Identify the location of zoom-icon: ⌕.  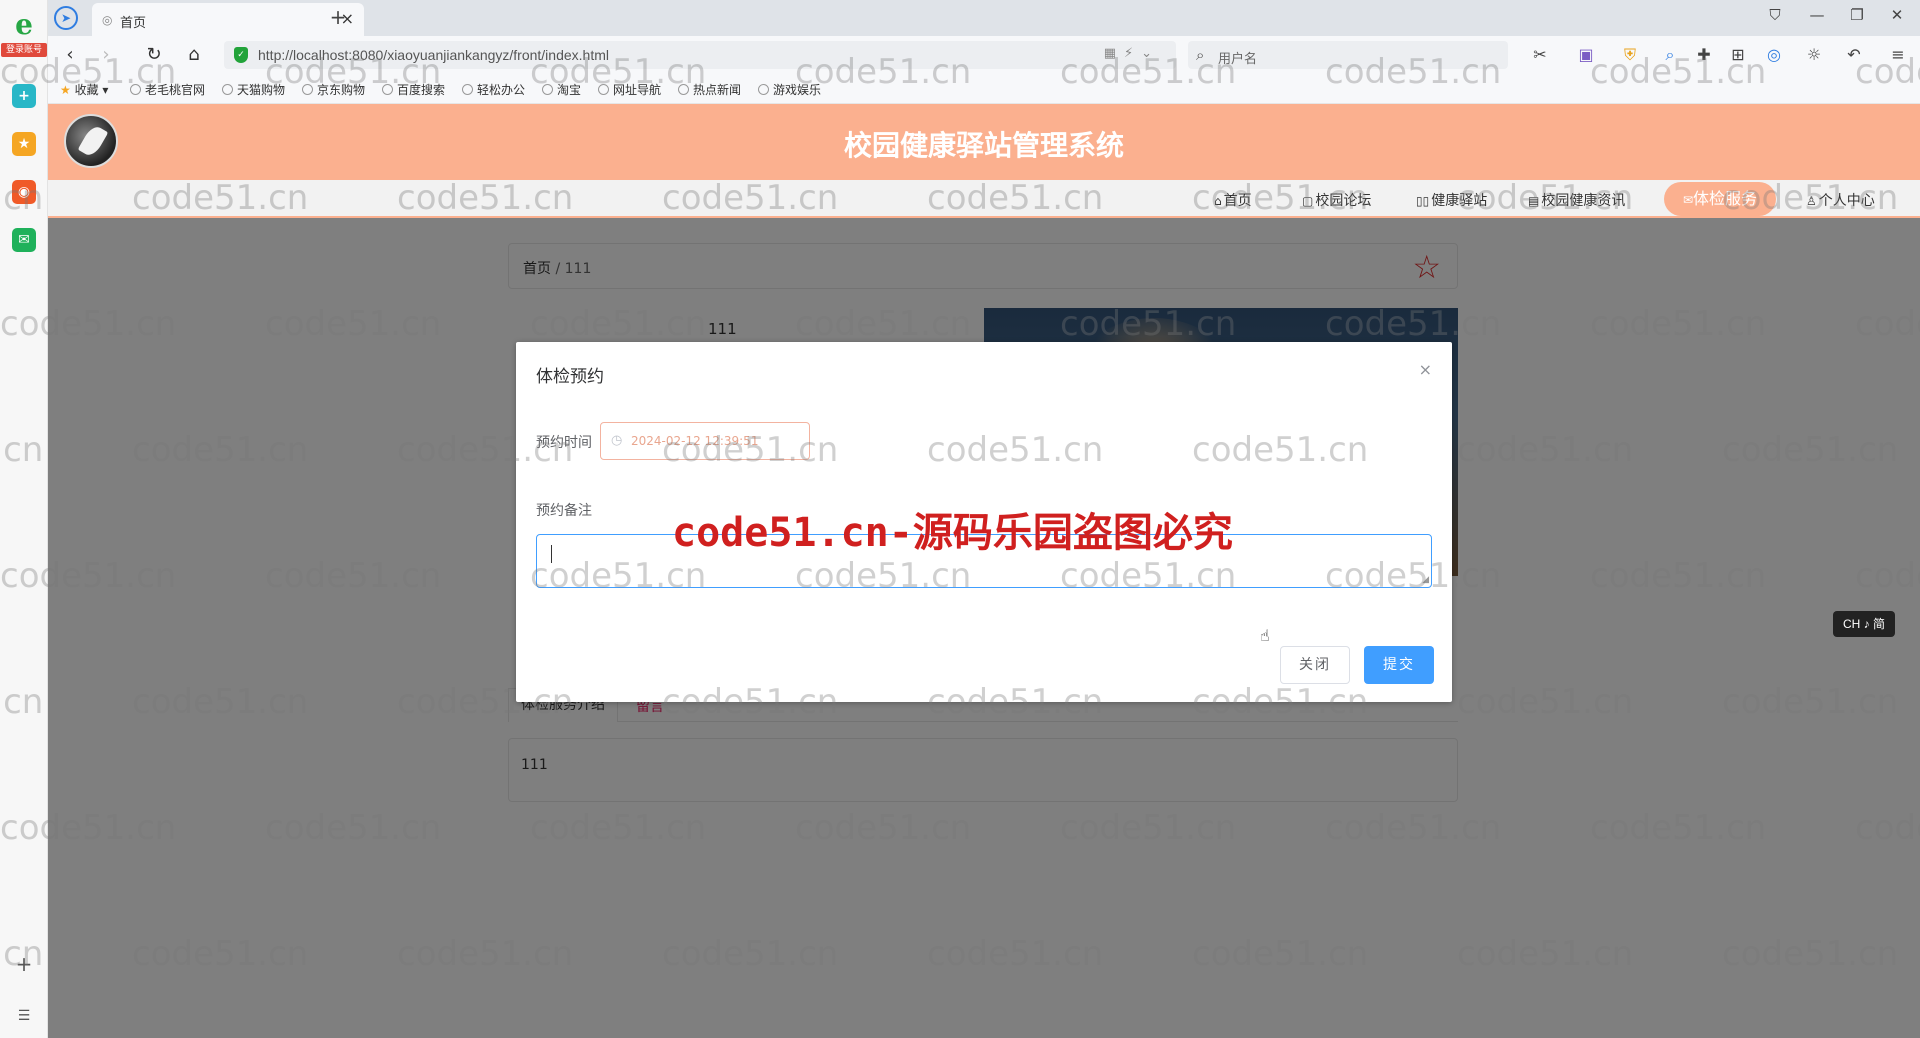
(1670, 55).